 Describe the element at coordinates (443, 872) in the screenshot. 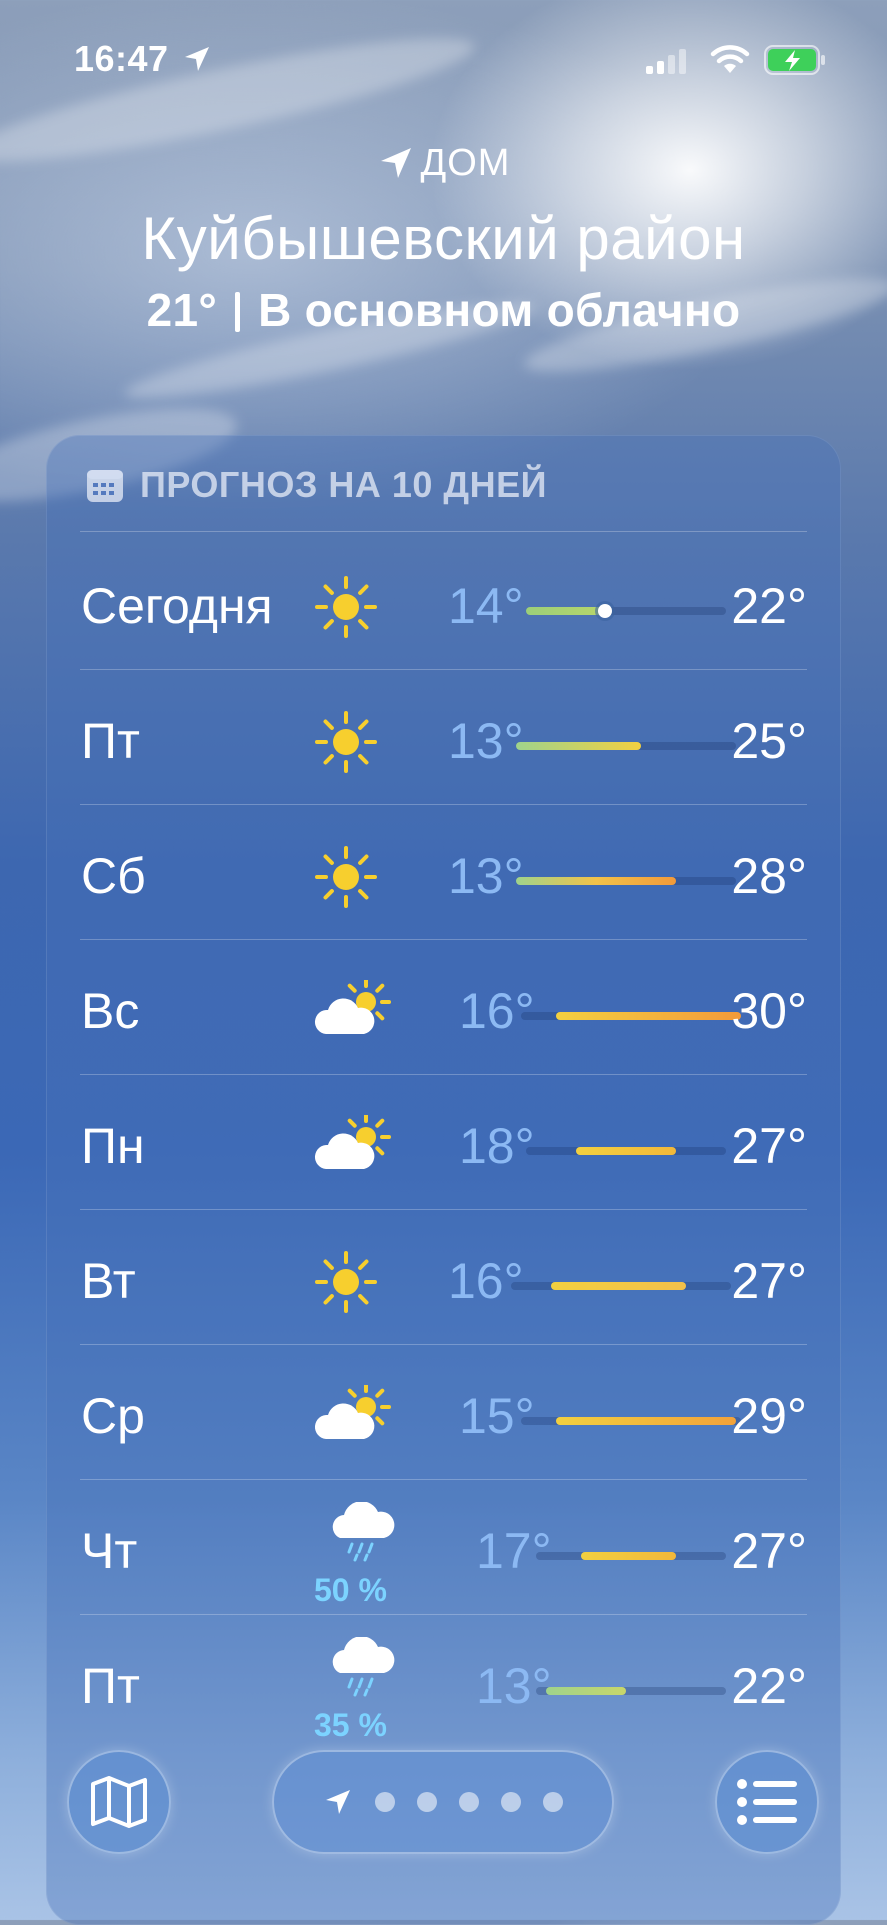

I see `forecast-row: Сб 13° 28°` at that location.